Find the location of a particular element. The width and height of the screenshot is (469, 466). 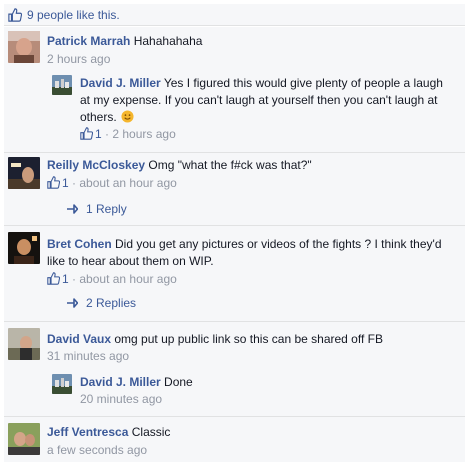

reply-text: Done is located at coordinates (178, 382).